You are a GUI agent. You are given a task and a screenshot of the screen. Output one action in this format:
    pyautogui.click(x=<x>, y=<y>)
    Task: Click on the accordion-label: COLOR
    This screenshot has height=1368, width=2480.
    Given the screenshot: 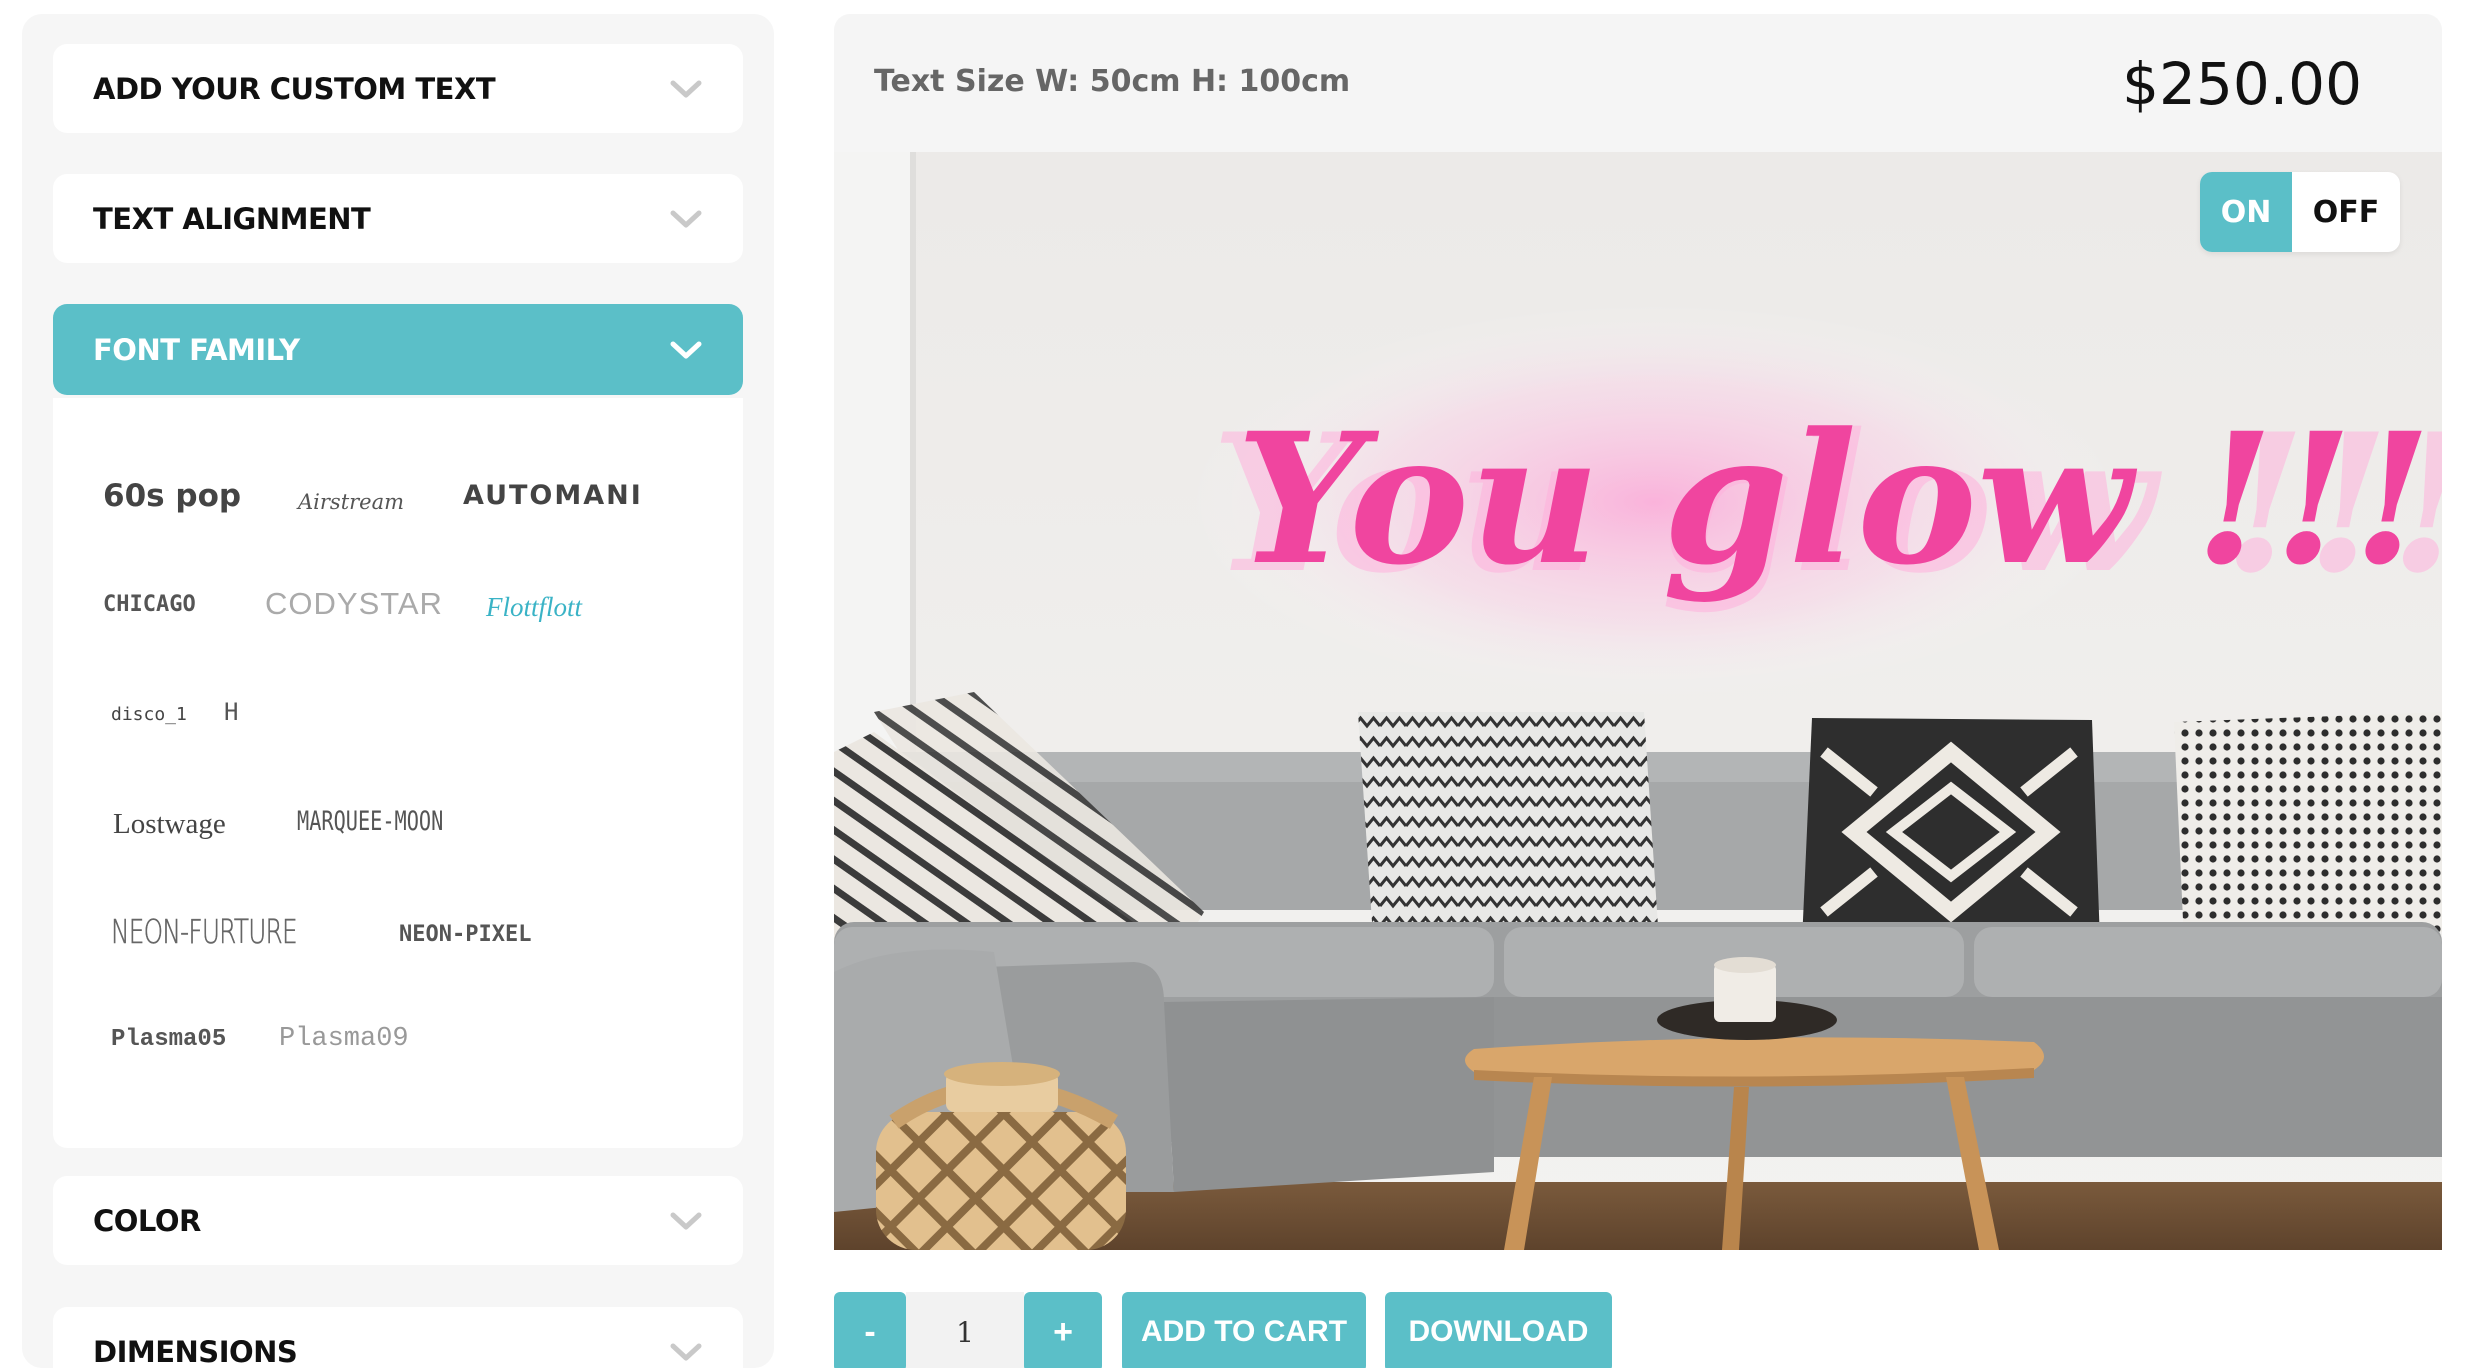 What is the action you would take?
    pyautogui.click(x=147, y=1220)
    